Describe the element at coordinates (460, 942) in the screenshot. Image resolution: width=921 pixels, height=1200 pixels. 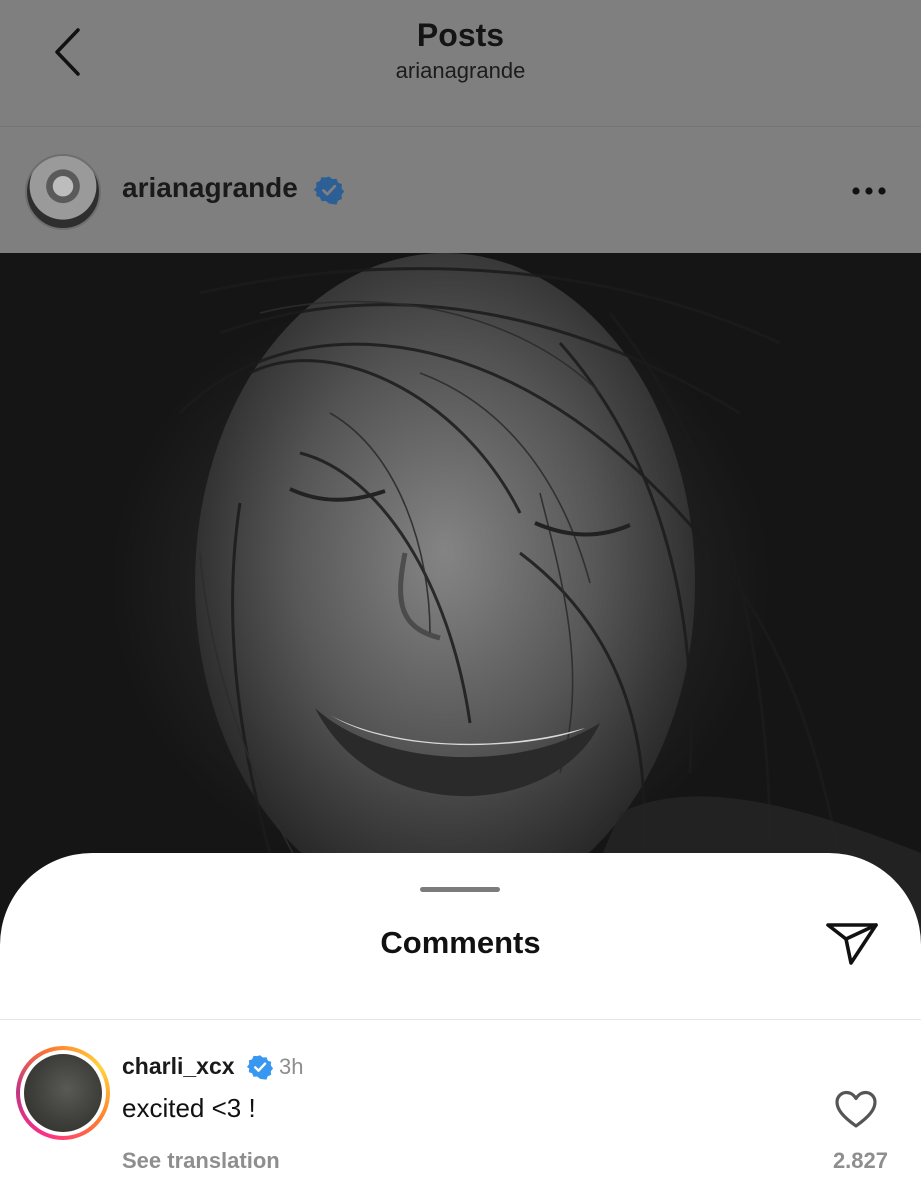
I see `comments-title: Comments` at that location.